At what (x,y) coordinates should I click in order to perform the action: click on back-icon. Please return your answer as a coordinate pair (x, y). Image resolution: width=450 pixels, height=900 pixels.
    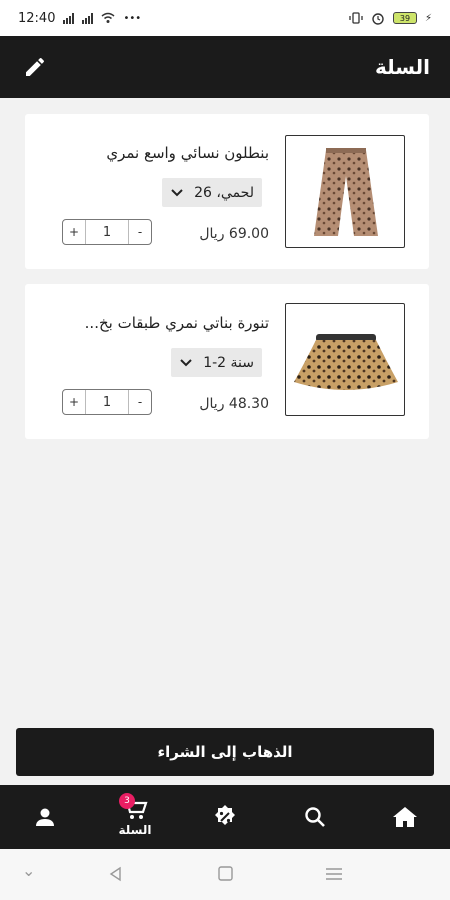
    Looking at the image, I should click on (116, 874).